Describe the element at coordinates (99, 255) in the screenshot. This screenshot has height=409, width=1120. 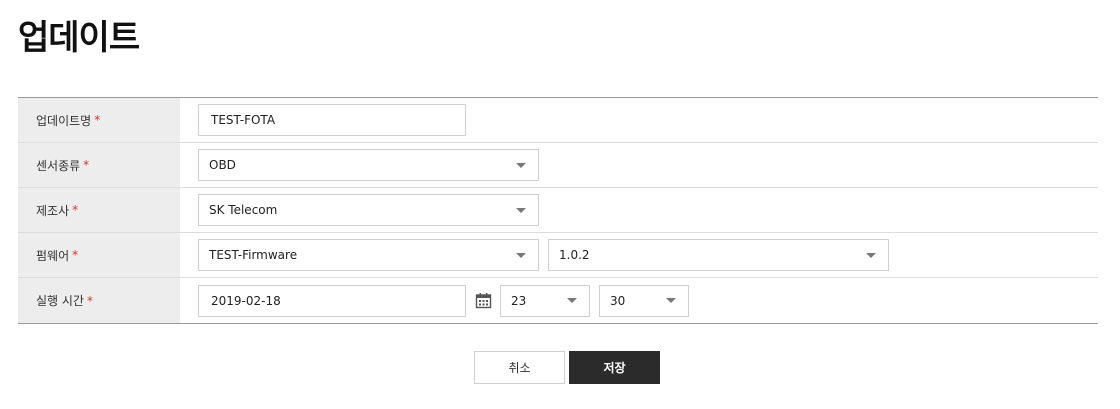
I see `firmware-label: 펌웨어 *` at that location.